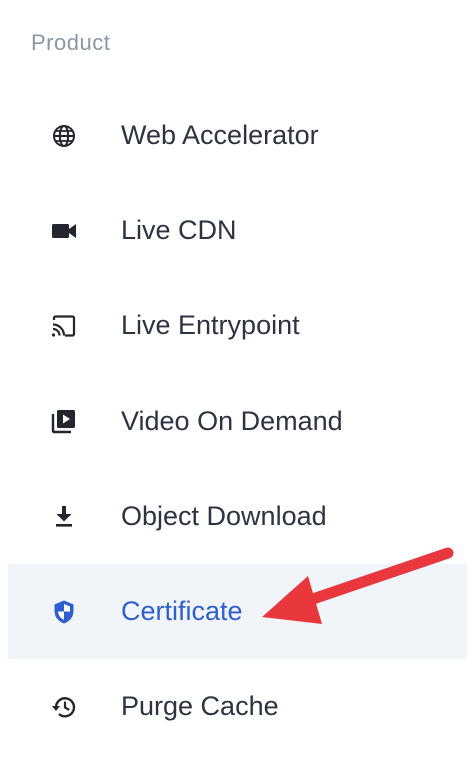 This screenshot has height=765, width=467. Describe the element at coordinates (71, 42) in the screenshot. I see `section-heading: Product` at that location.